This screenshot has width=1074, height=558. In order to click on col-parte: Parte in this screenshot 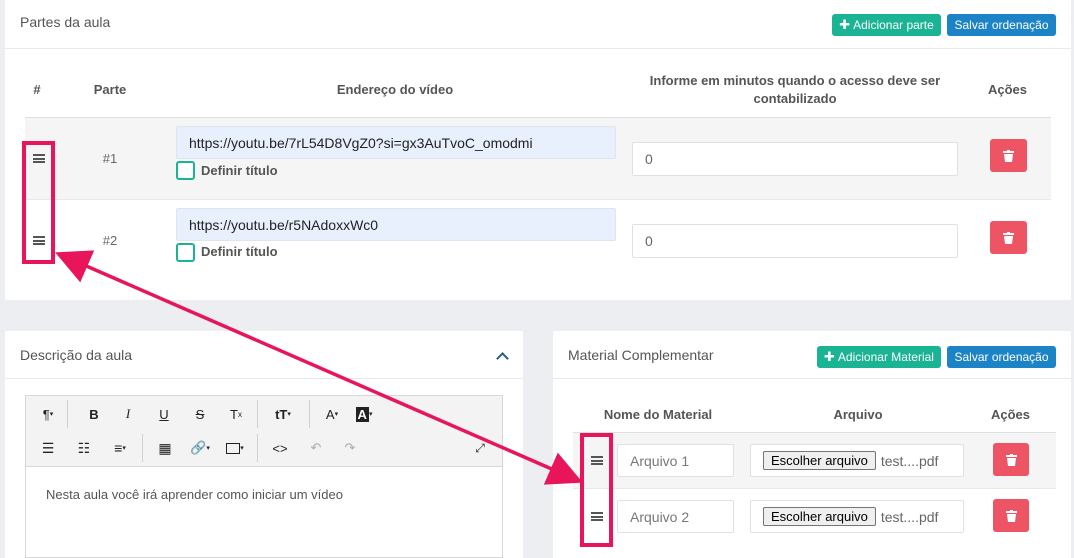, I will do `click(110, 89)`.